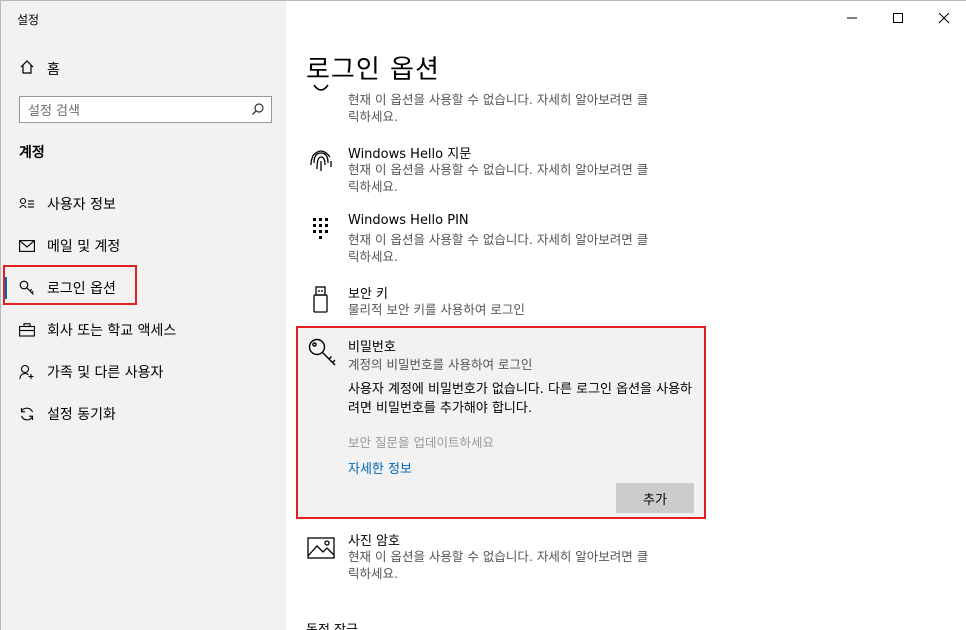  What do you see at coordinates (27, 69) in the screenshot?
I see `home-icon` at bounding box center [27, 69].